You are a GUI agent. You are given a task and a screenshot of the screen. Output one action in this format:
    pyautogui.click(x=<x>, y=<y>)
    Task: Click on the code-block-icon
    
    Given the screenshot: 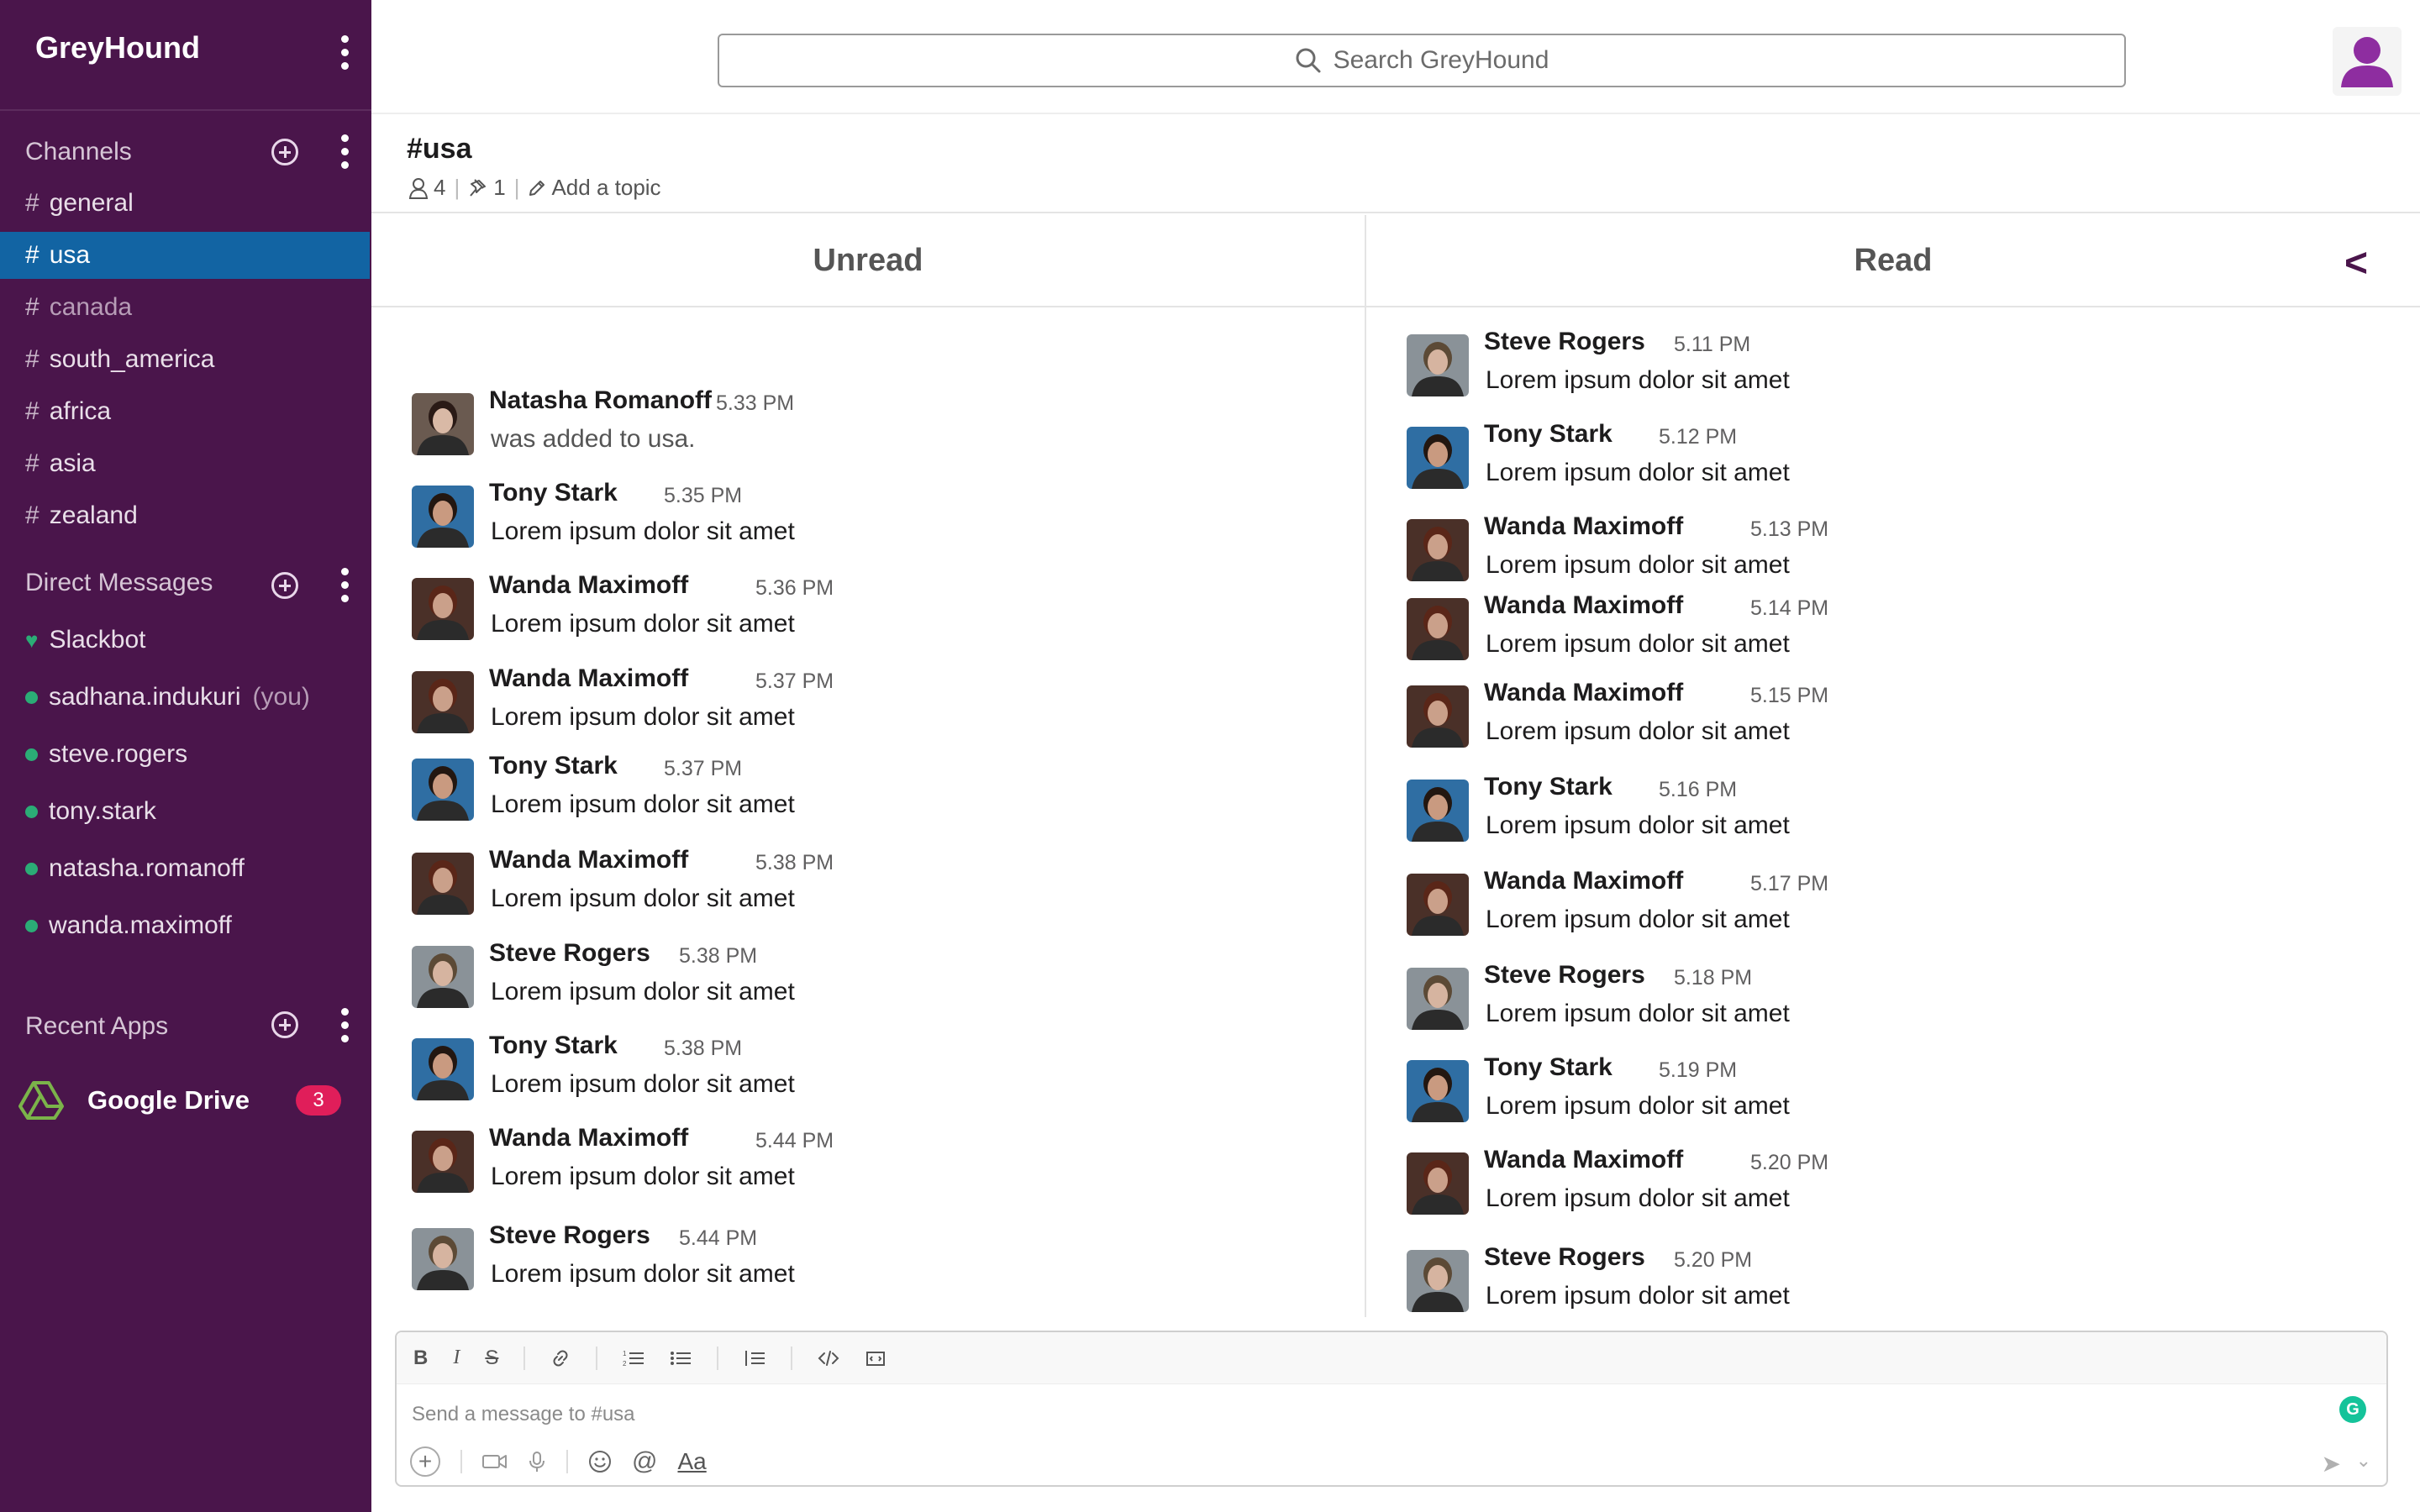 What is the action you would take?
    pyautogui.click(x=875, y=1358)
    